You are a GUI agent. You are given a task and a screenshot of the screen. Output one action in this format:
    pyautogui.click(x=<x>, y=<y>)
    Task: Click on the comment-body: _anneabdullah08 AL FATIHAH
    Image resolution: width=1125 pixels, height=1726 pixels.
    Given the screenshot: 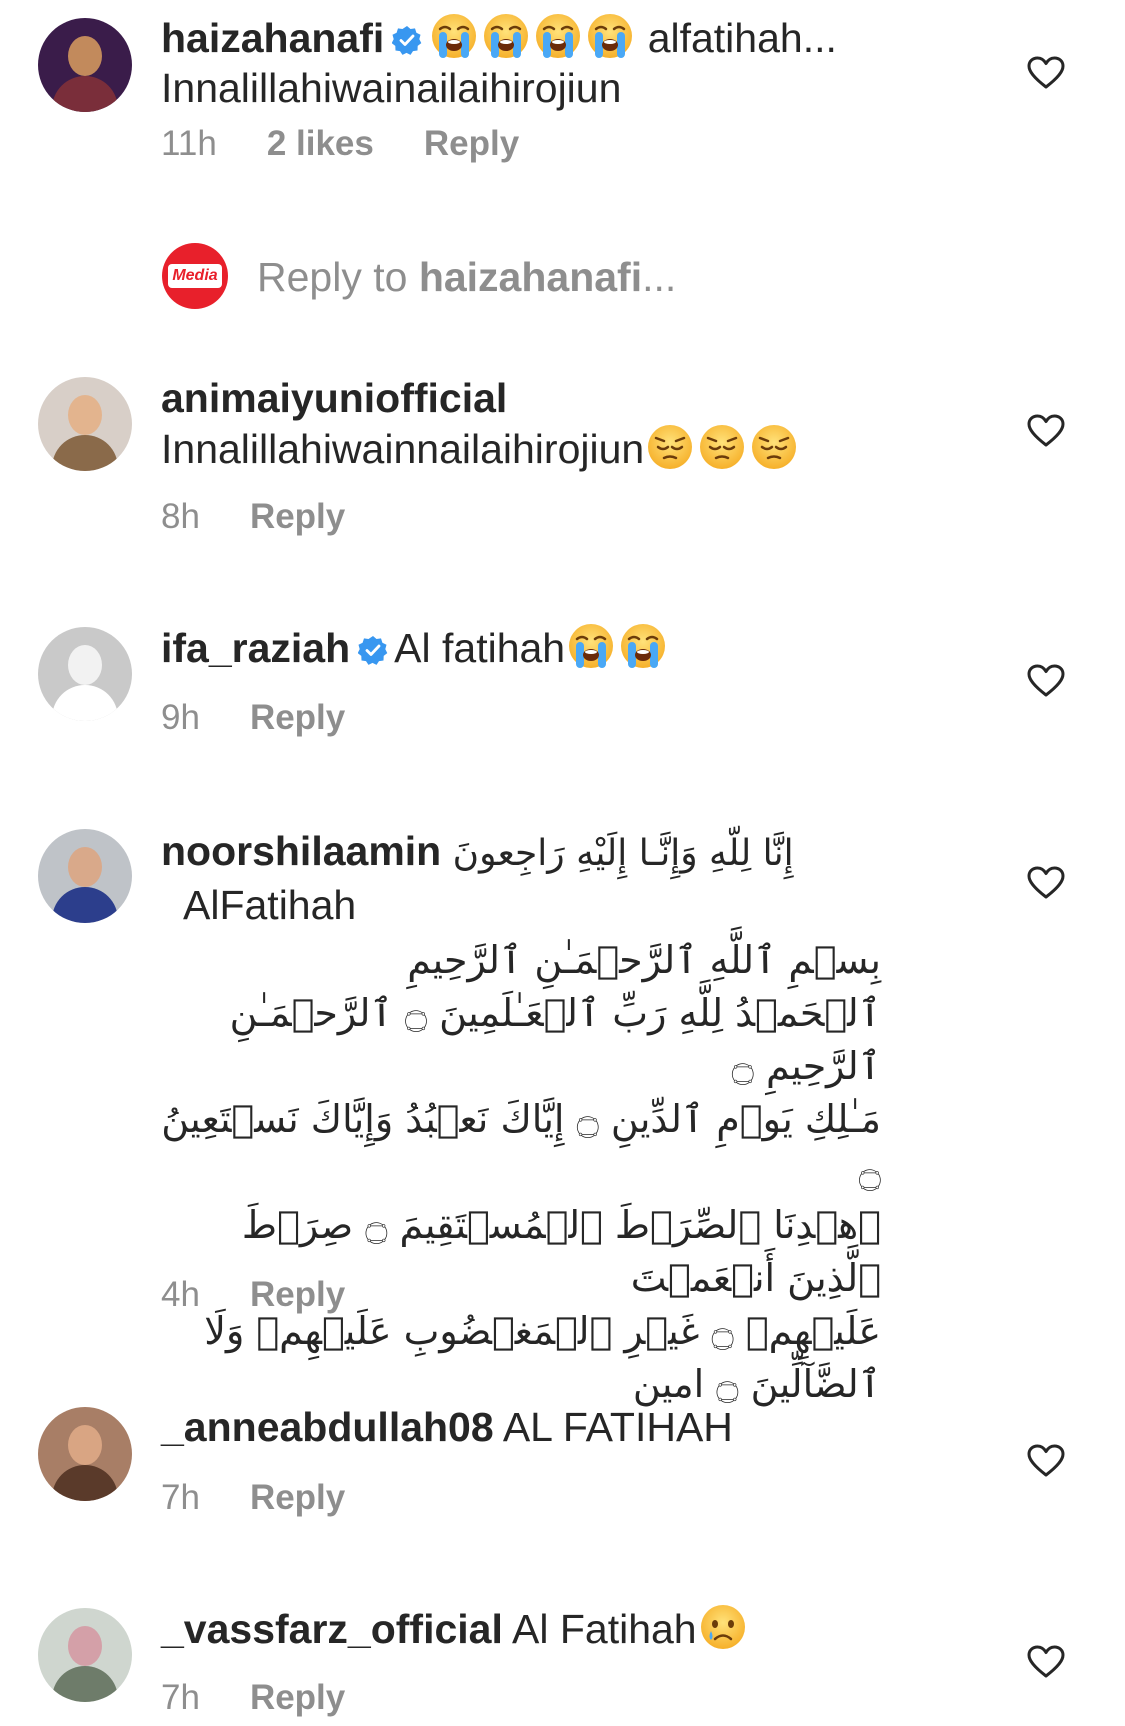 What is the action you would take?
    pyautogui.click(x=591, y=1427)
    